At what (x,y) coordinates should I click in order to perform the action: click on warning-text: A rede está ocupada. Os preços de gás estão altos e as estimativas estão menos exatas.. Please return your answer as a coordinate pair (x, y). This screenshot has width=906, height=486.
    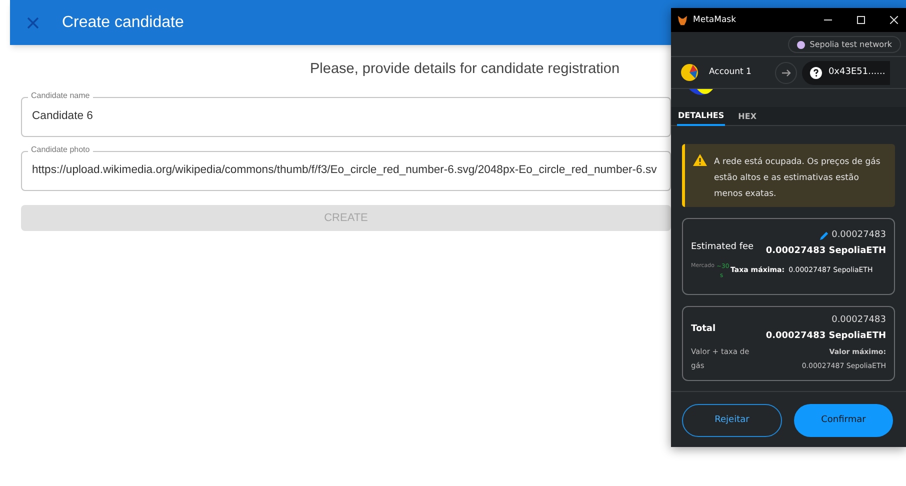
    Looking at the image, I should click on (798, 178).